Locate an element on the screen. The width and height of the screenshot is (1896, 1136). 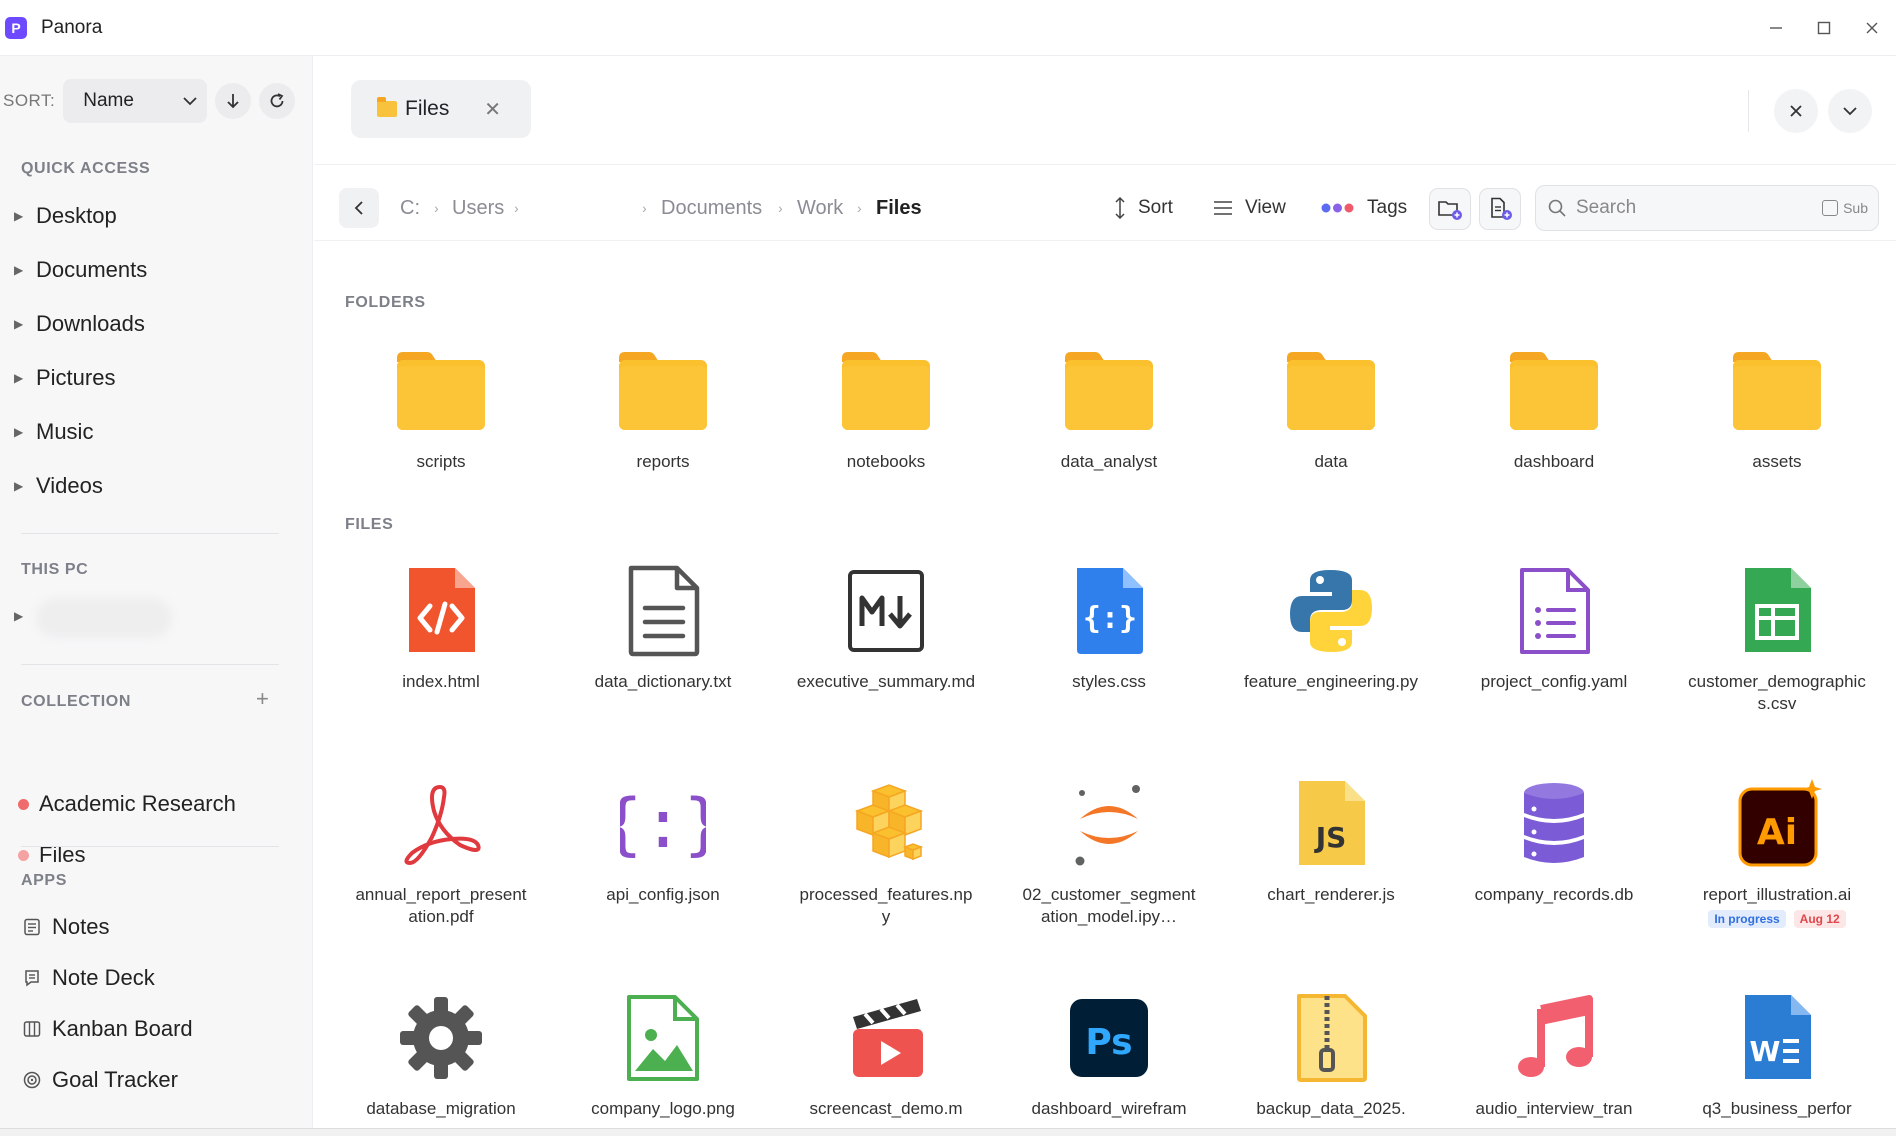
folder-item-assets: assets is located at coordinates (1777, 407).